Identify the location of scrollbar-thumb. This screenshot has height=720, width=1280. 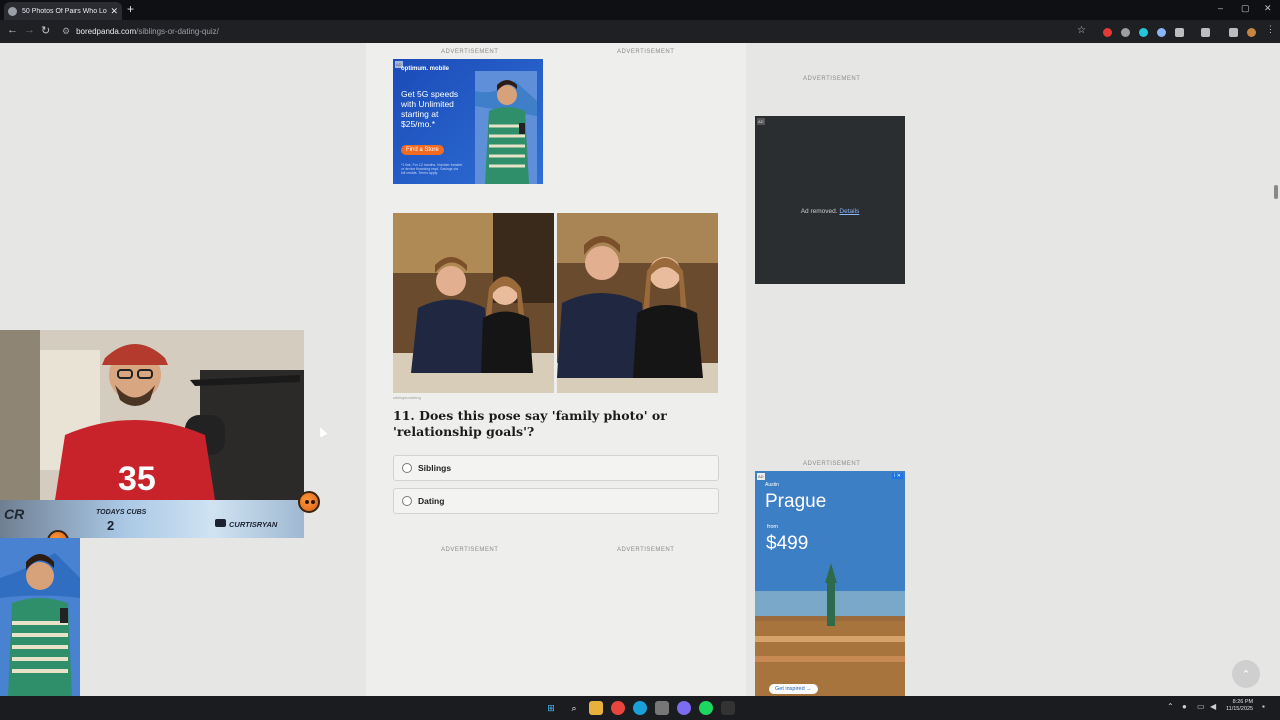
(1276, 192).